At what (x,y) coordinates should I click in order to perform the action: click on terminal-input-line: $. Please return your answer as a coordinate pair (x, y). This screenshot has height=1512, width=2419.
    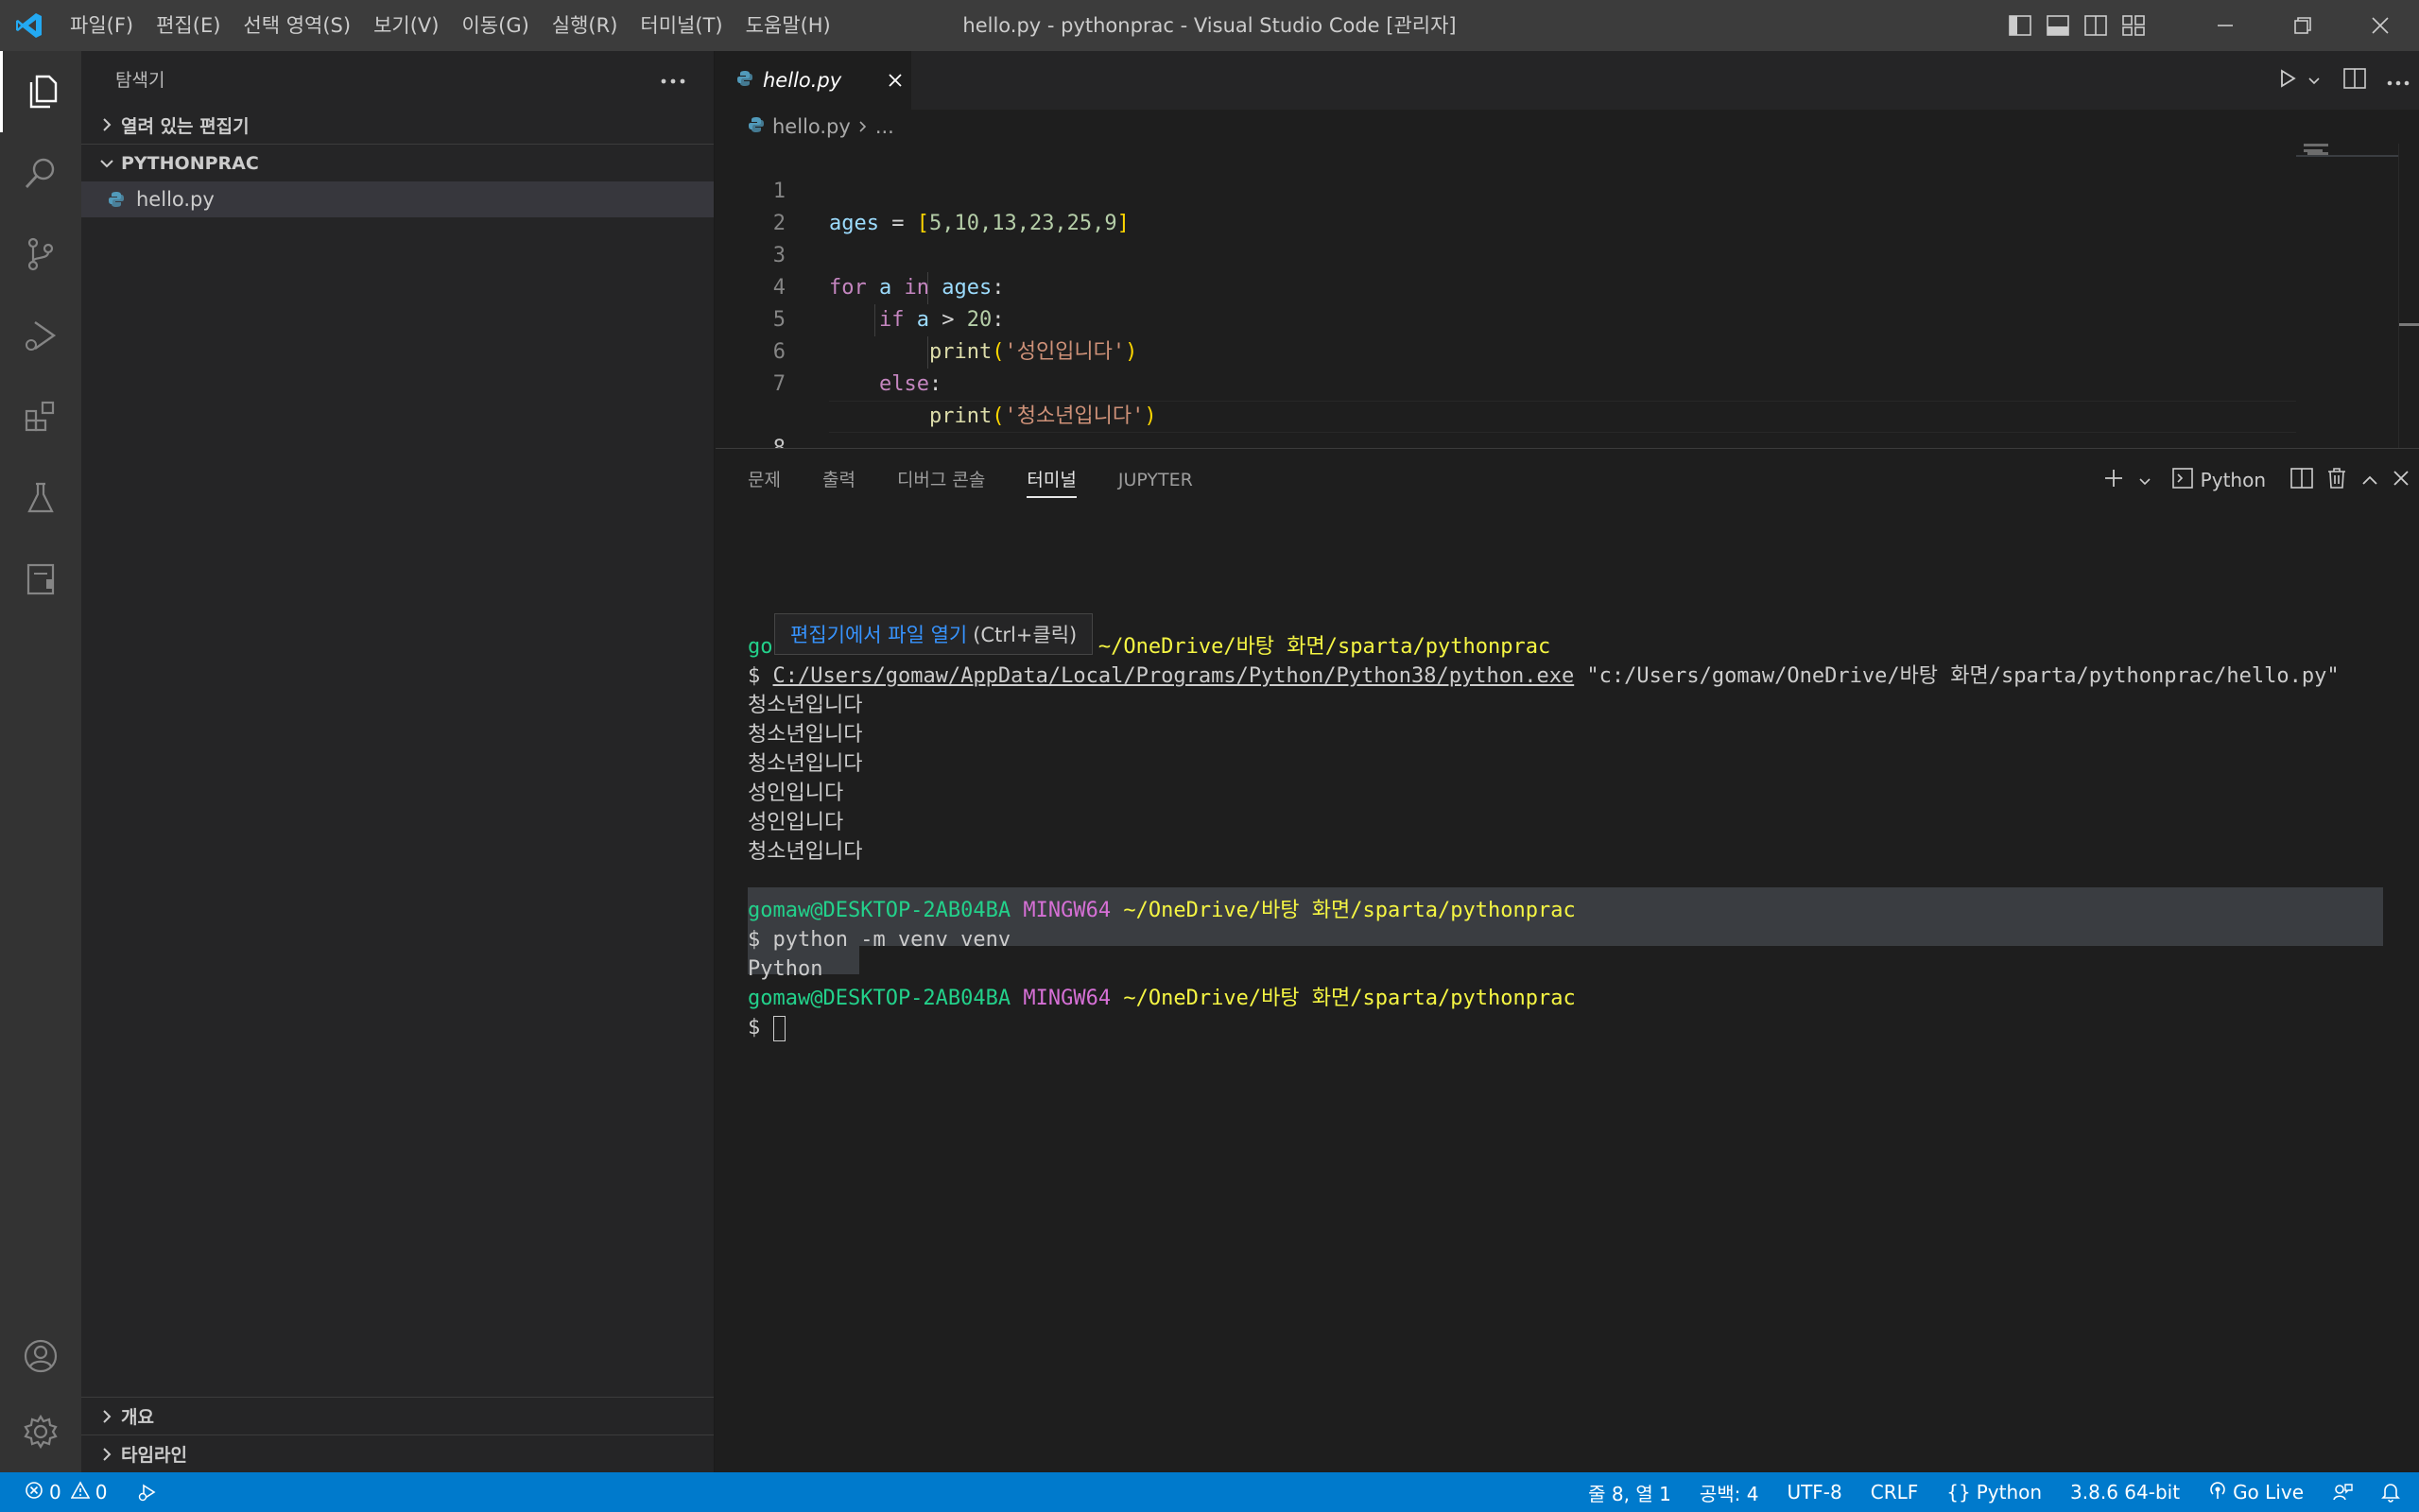
    Looking at the image, I should click on (767, 1027).